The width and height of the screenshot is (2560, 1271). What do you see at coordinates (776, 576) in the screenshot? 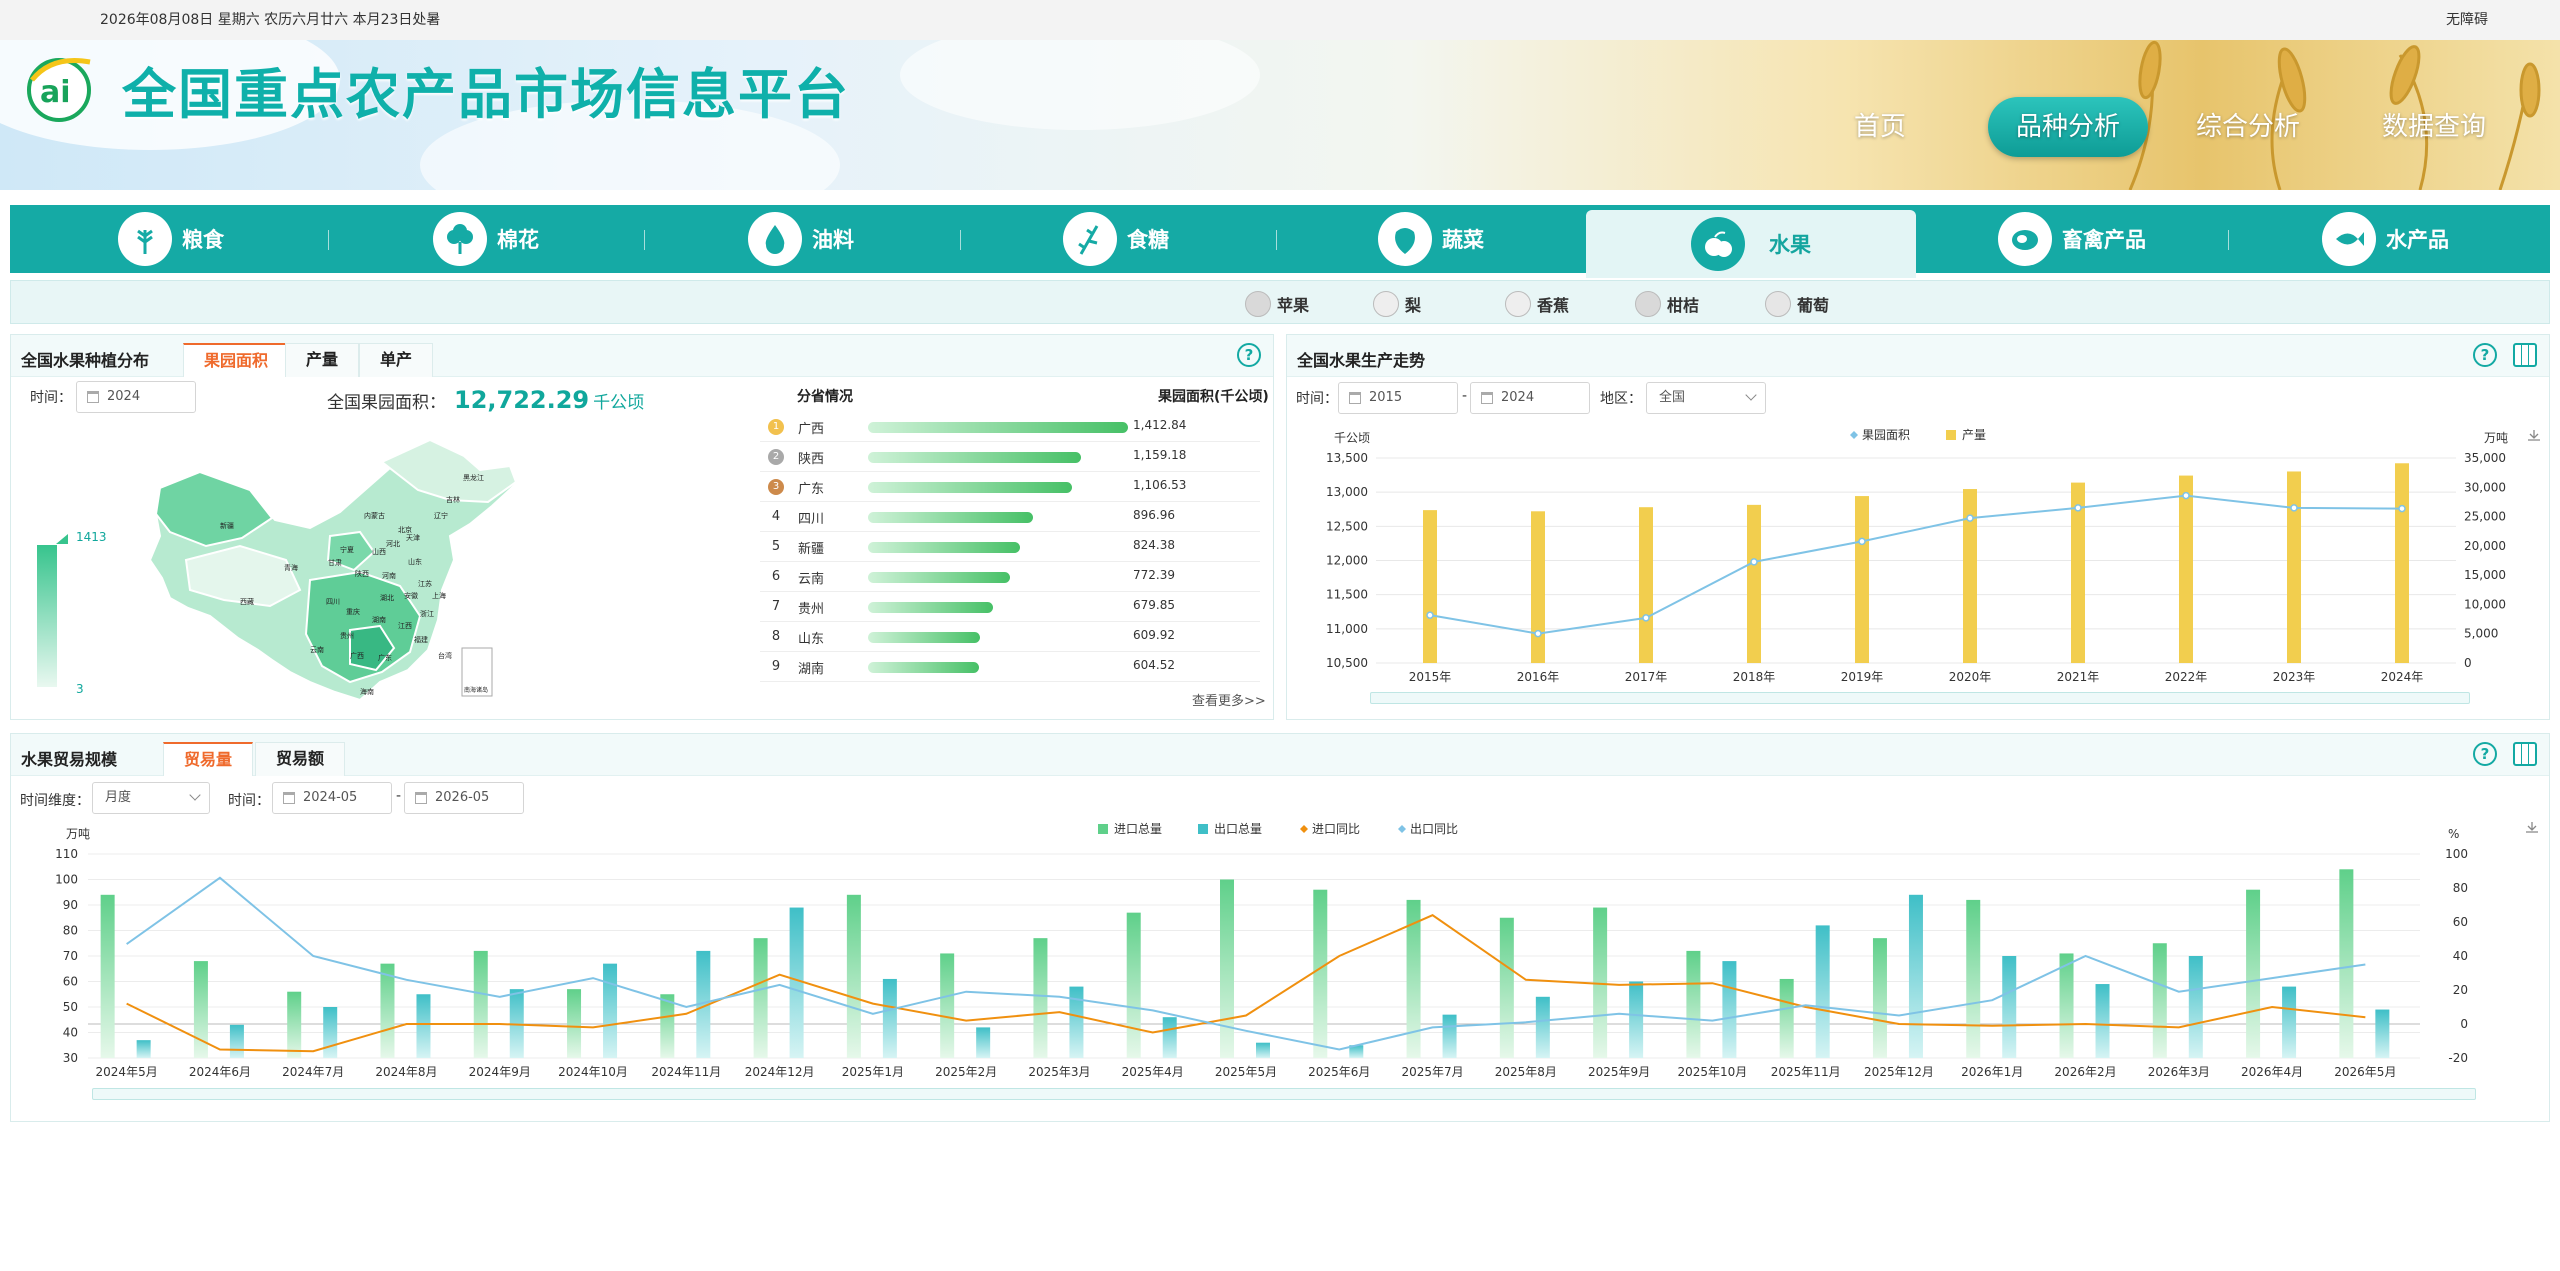
I see `rank-number: 6` at bounding box center [776, 576].